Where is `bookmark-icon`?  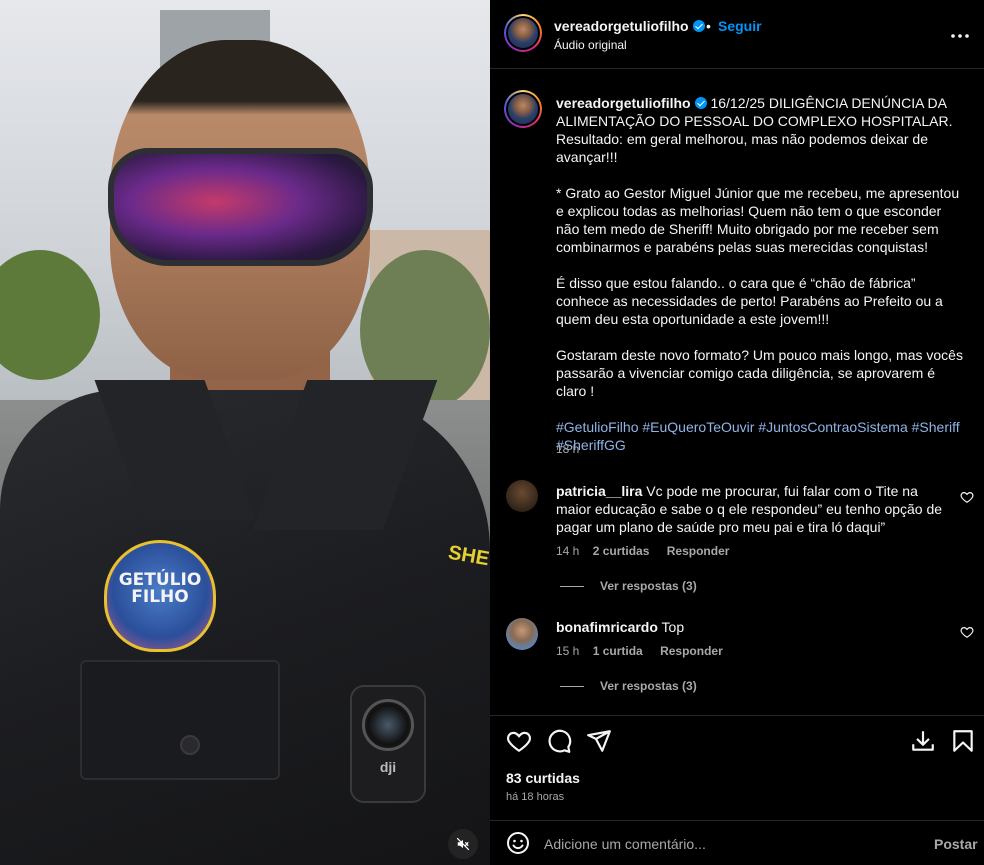 bookmark-icon is located at coordinates (963, 741).